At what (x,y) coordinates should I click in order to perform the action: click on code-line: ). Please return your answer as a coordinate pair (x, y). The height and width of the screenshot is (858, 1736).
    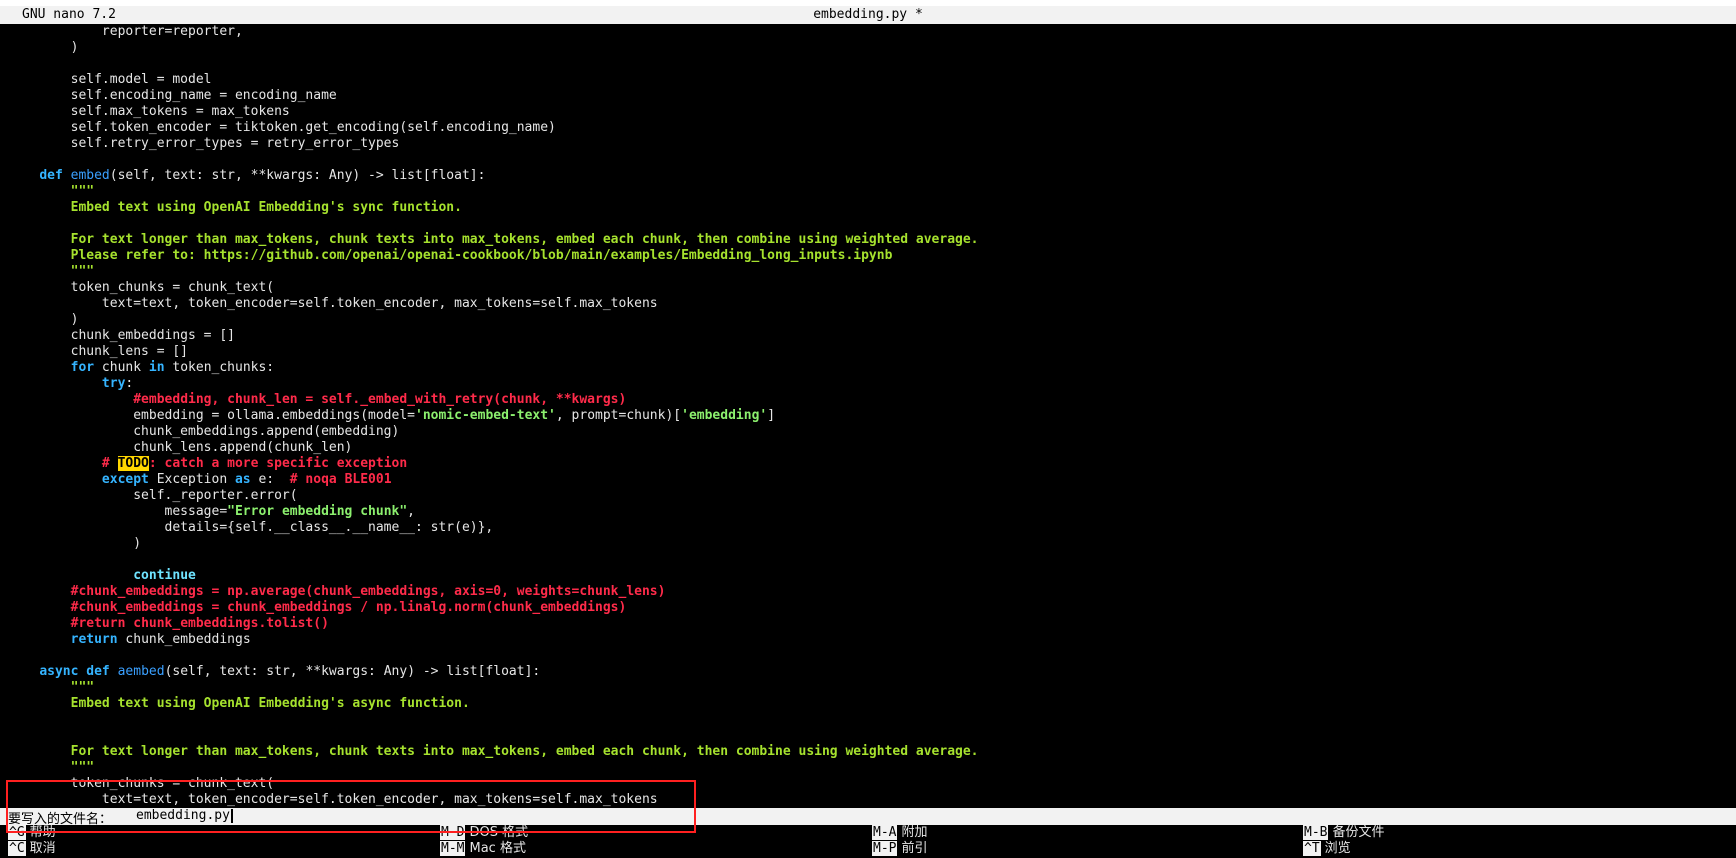
    Looking at the image, I should click on (869, 48).